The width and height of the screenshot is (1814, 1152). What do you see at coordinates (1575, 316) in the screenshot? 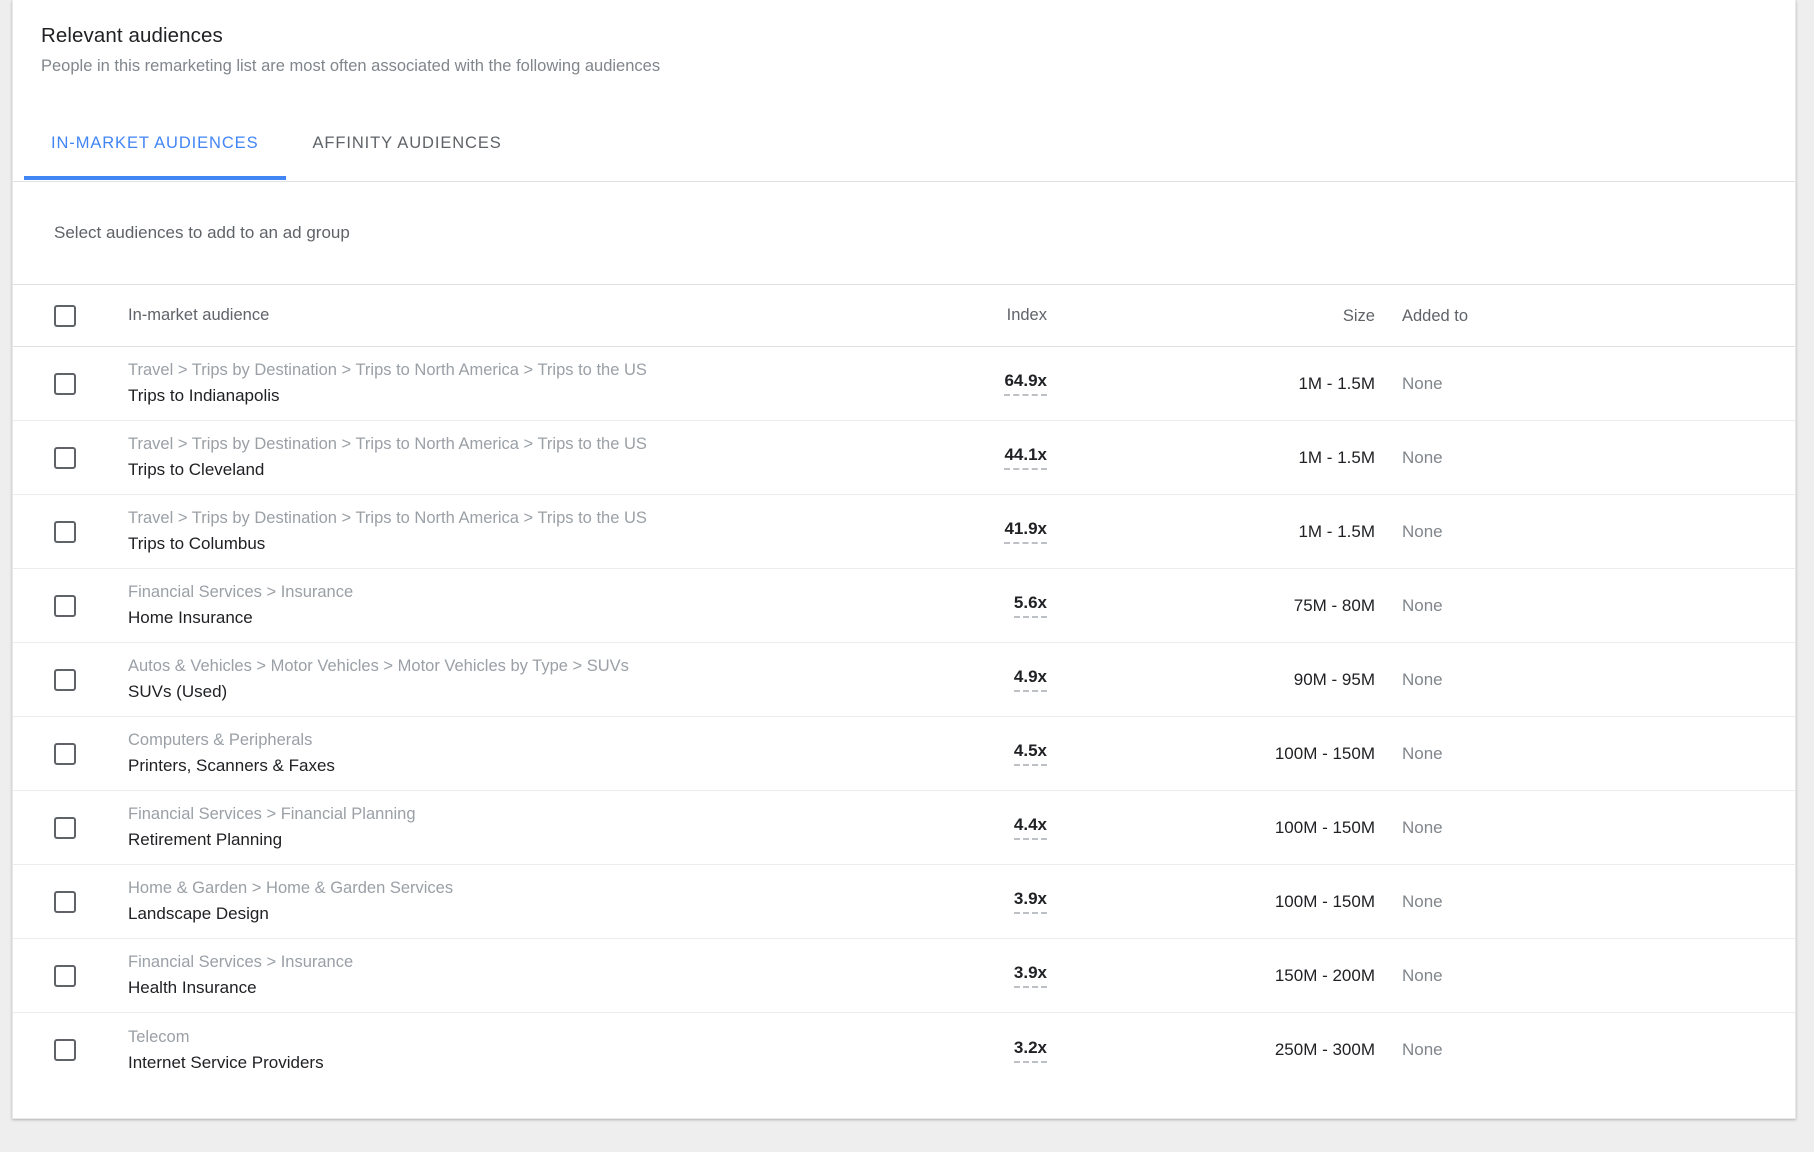
I see `column-header-added-to-cell: Added to` at bounding box center [1575, 316].